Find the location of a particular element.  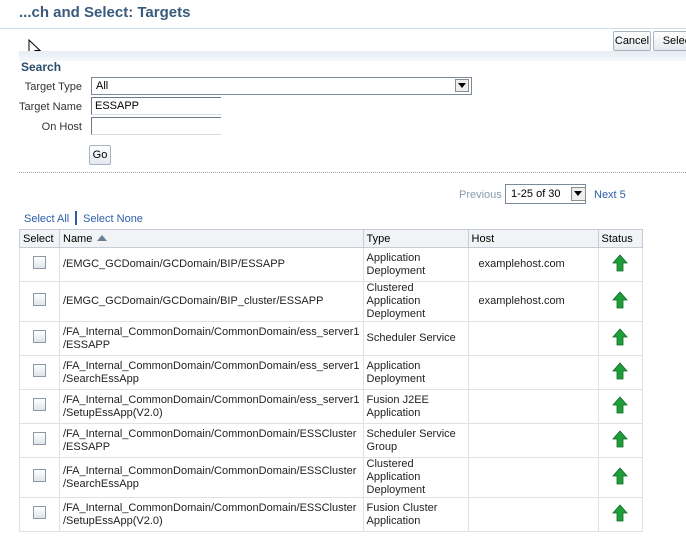

row-type: Scheduler Service is located at coordinates (415, 338).